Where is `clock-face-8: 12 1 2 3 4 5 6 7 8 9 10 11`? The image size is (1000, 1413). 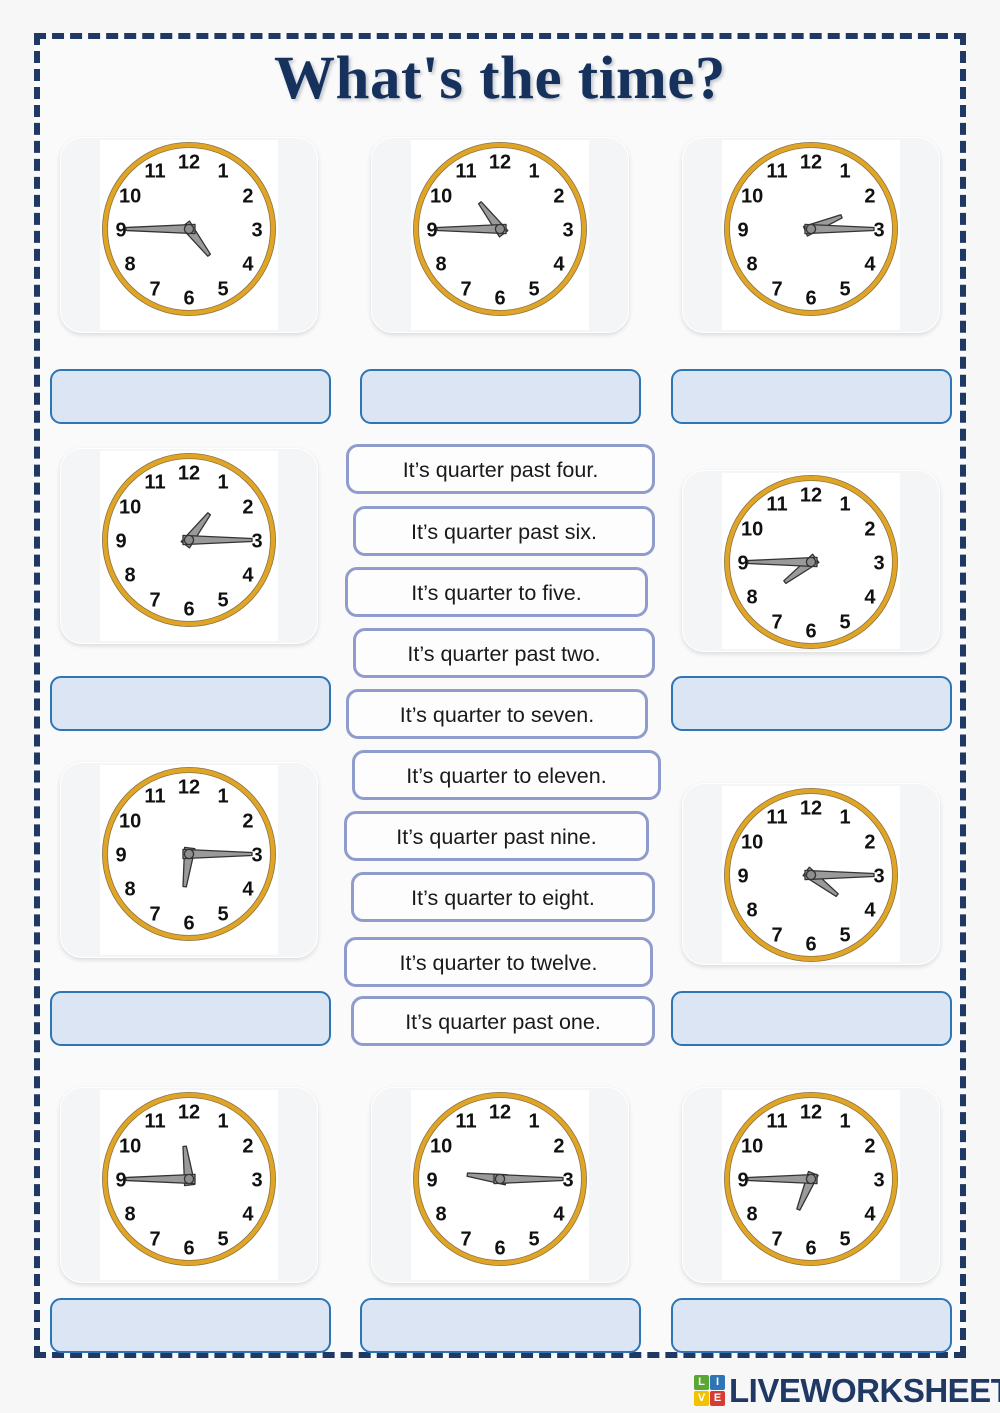
clock-face-8: 12 1 2 3 4 5 6 7 8 9 10 11 is located at coordinates (189, 1185).